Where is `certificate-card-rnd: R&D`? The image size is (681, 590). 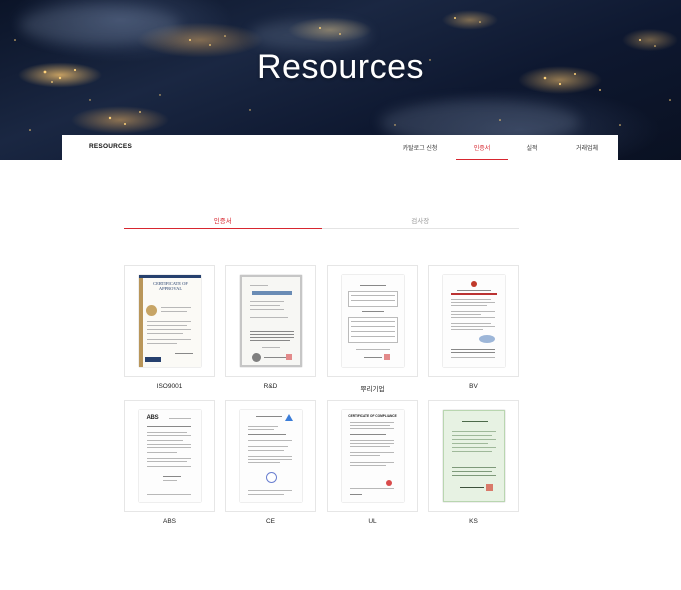
certificate-card-rnd: R&D is located at coordinates (270, 327).